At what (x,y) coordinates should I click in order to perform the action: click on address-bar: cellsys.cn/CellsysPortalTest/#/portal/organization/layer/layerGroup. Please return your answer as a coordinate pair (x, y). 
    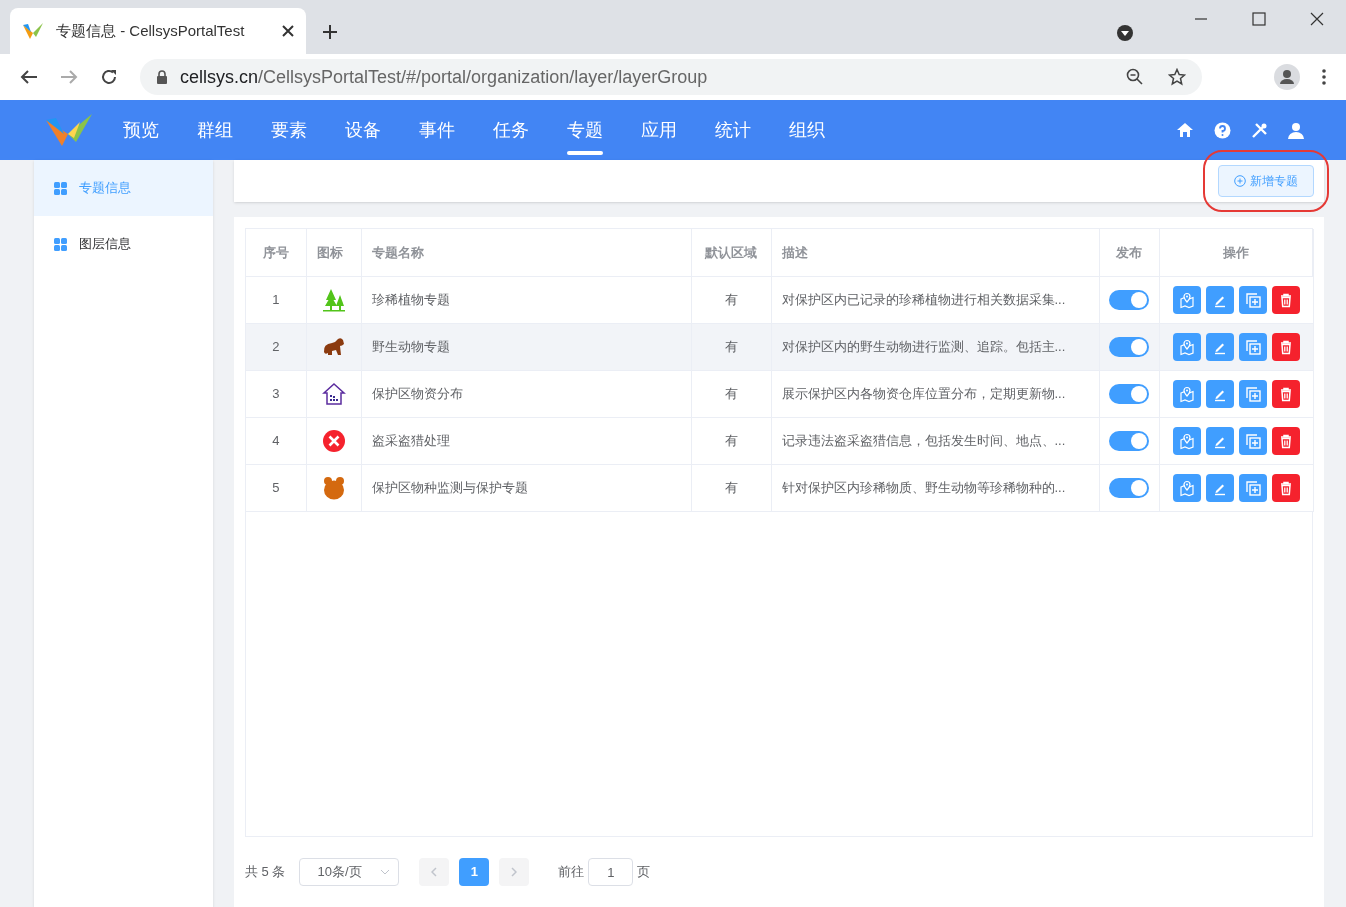
    Looking at the image, I should click on (671, 77).